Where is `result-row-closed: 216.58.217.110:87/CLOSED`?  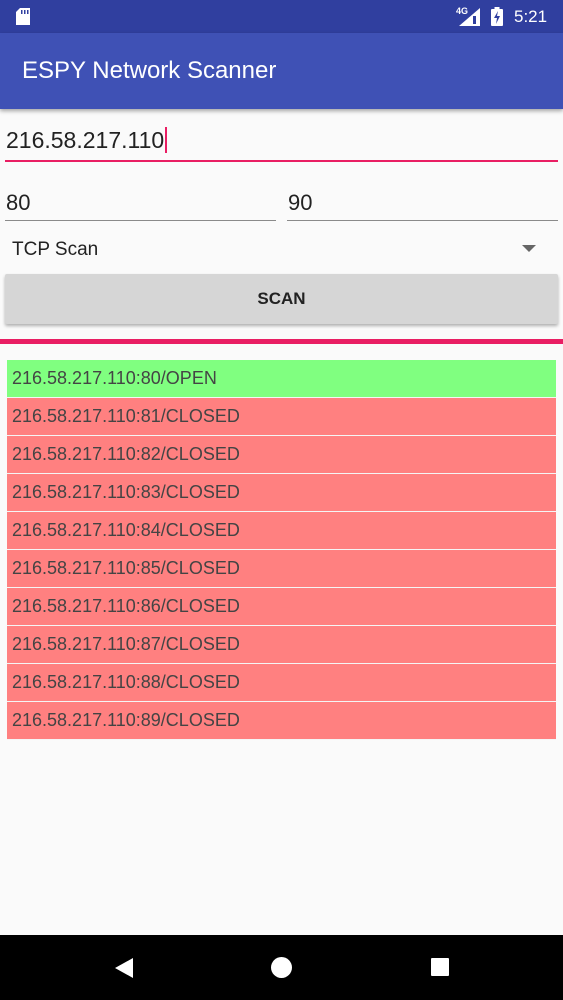 result-row-closed: 216.58.217.110:87/CLOSED is located at coordinates (281, 645).